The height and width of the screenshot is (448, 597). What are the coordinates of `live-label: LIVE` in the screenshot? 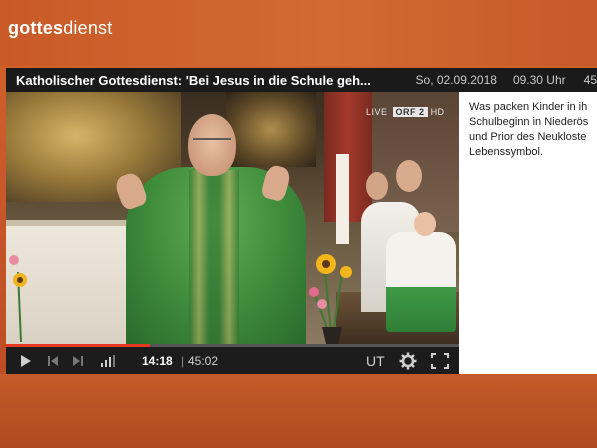 It's located at (377, 112).